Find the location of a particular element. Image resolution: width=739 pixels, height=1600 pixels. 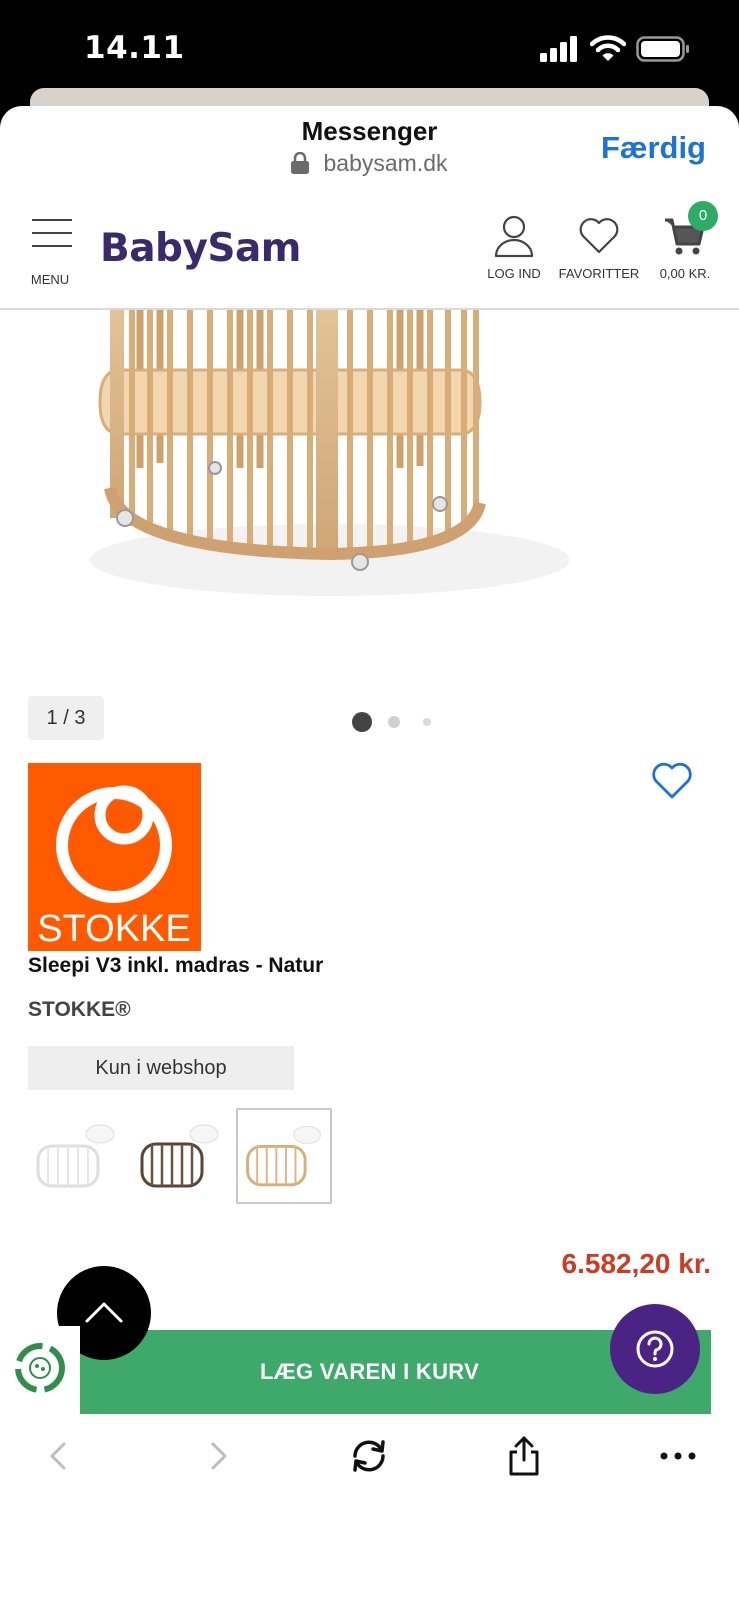

menu-label: MENU is located at coordinates (50, 279).